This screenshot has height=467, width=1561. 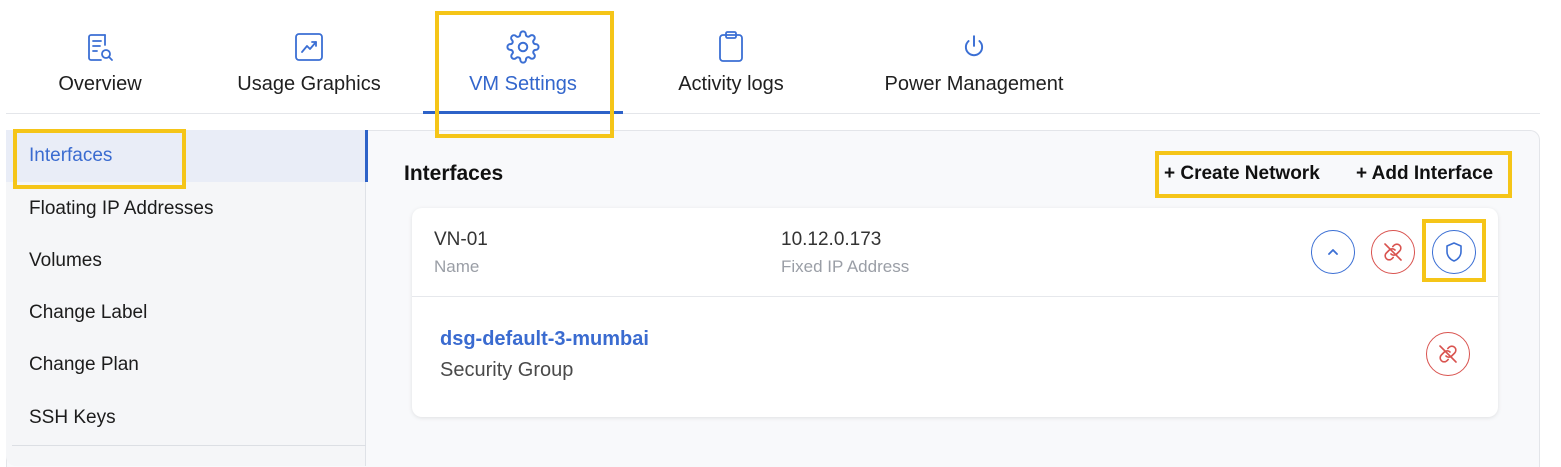 I want to click on chevron-up-icon, so click(x=1333, y=252).